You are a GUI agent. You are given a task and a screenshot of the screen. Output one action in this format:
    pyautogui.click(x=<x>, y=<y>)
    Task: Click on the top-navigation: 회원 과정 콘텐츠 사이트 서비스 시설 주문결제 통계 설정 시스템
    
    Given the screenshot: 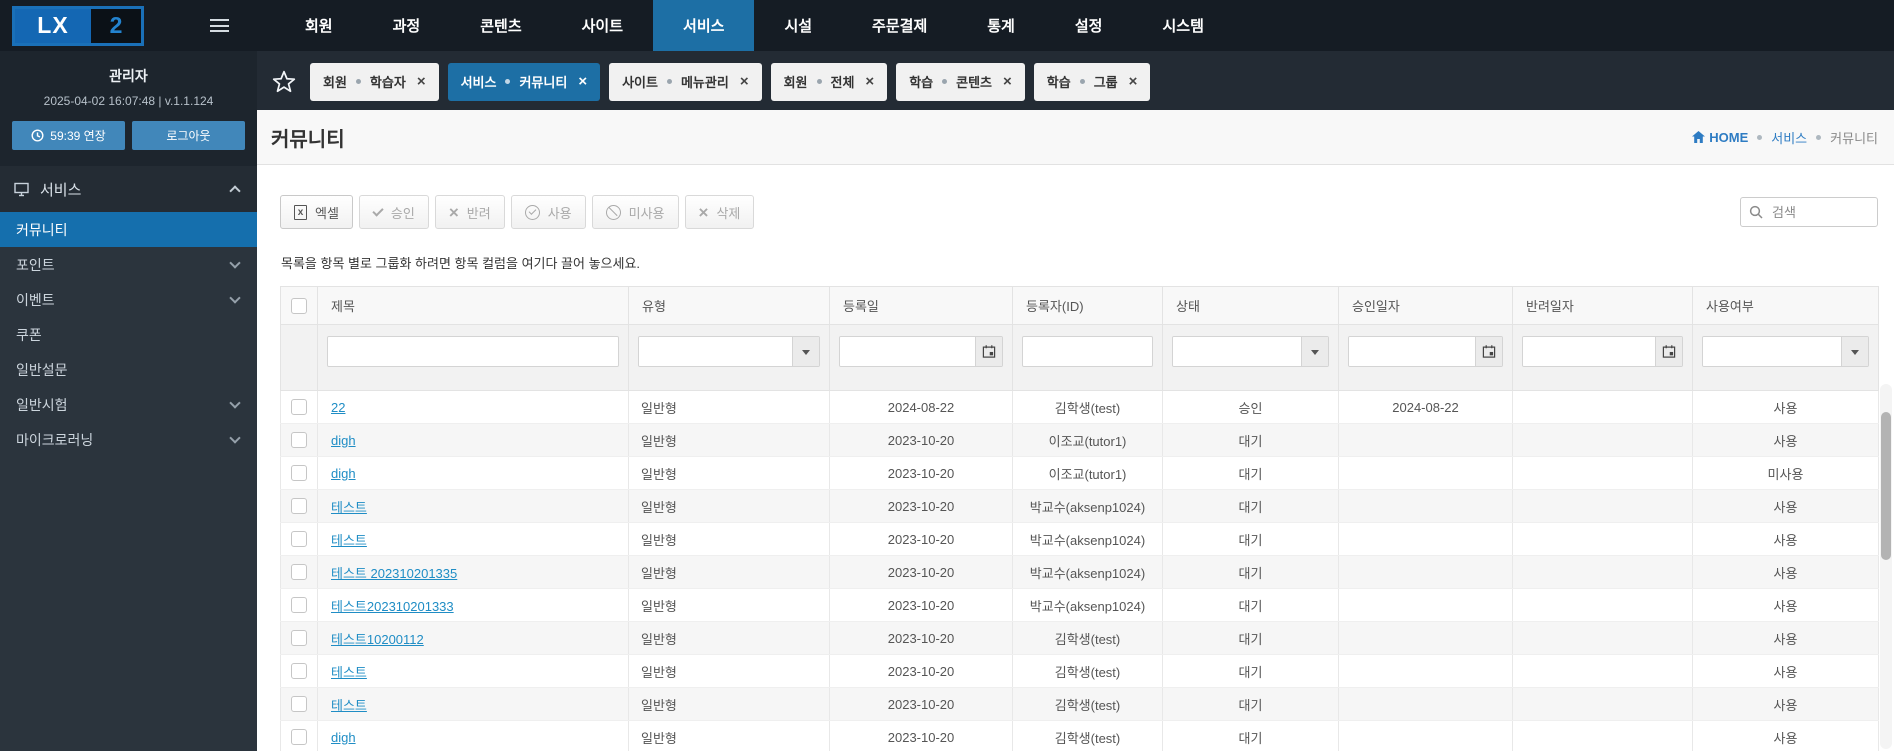 What is the action you would take?
    pyautogui.click(x=754, y=25)
    